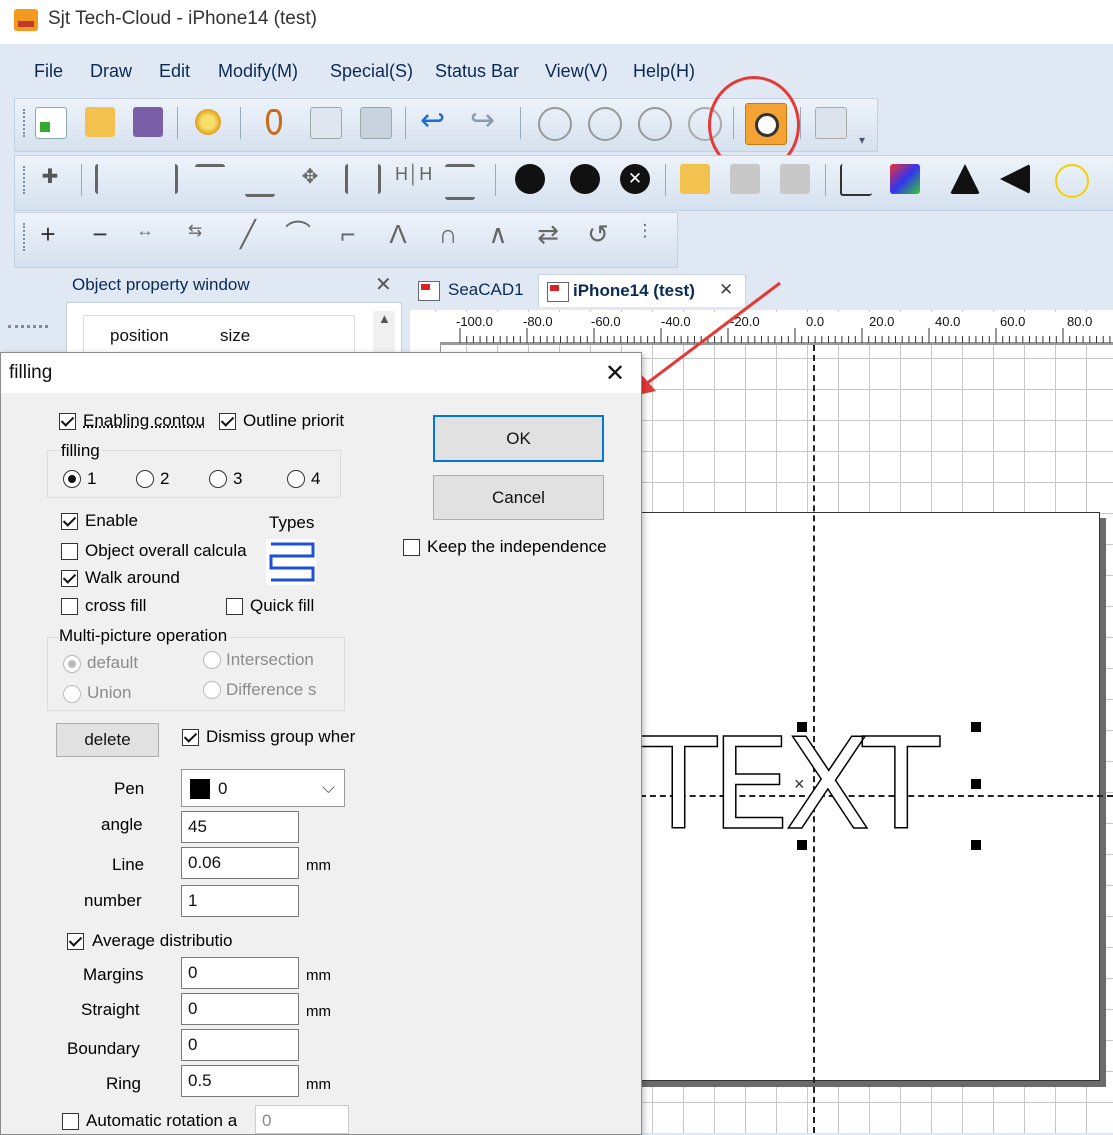  Describe the element at coordinates (363, 179) in the screenshot. I see `distribute-horizontal-icon` at that location.